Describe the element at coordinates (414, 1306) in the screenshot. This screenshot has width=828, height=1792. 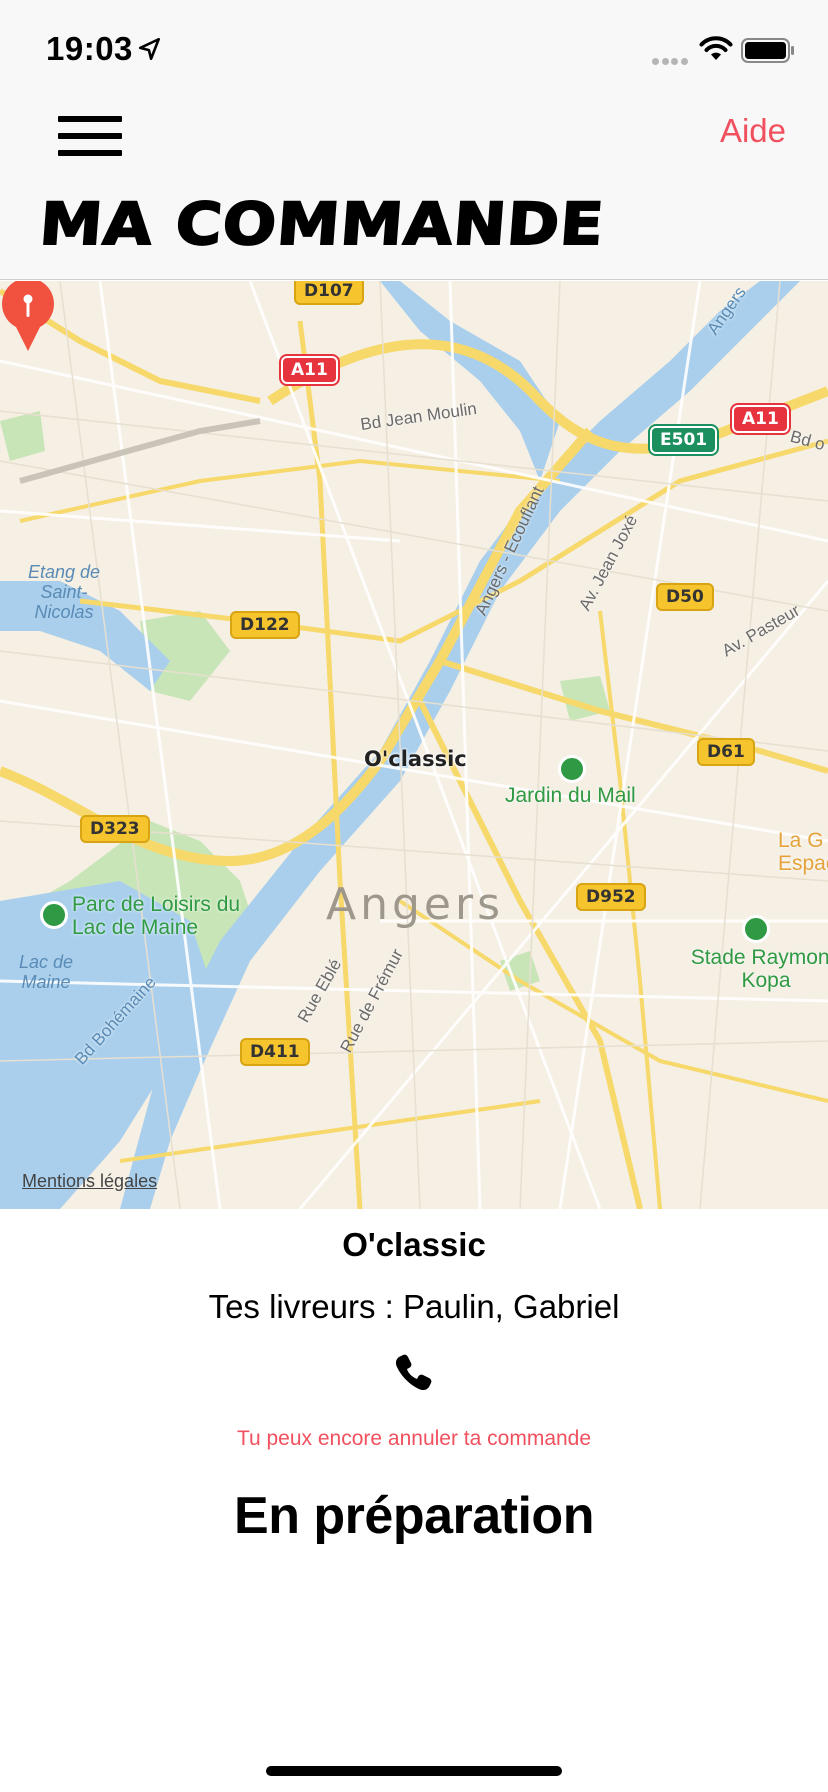
I see `couriers-text: Tes livreurs : Paulin, Gabriel` at that location.